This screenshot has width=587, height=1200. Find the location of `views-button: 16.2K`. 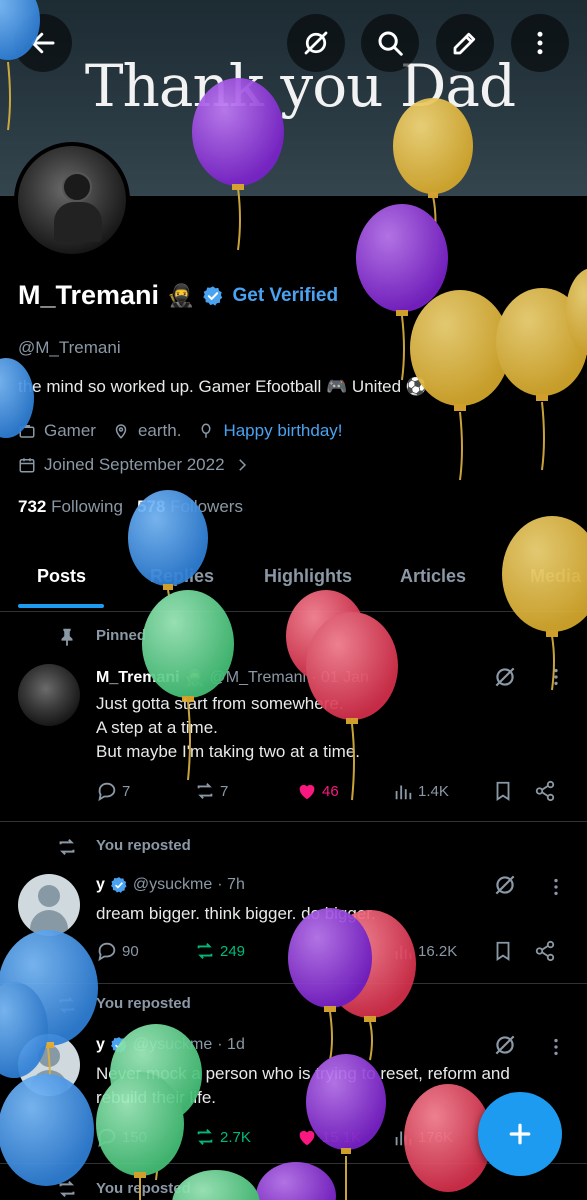

views-button: 16.2K is located at coordinates (424, 951).